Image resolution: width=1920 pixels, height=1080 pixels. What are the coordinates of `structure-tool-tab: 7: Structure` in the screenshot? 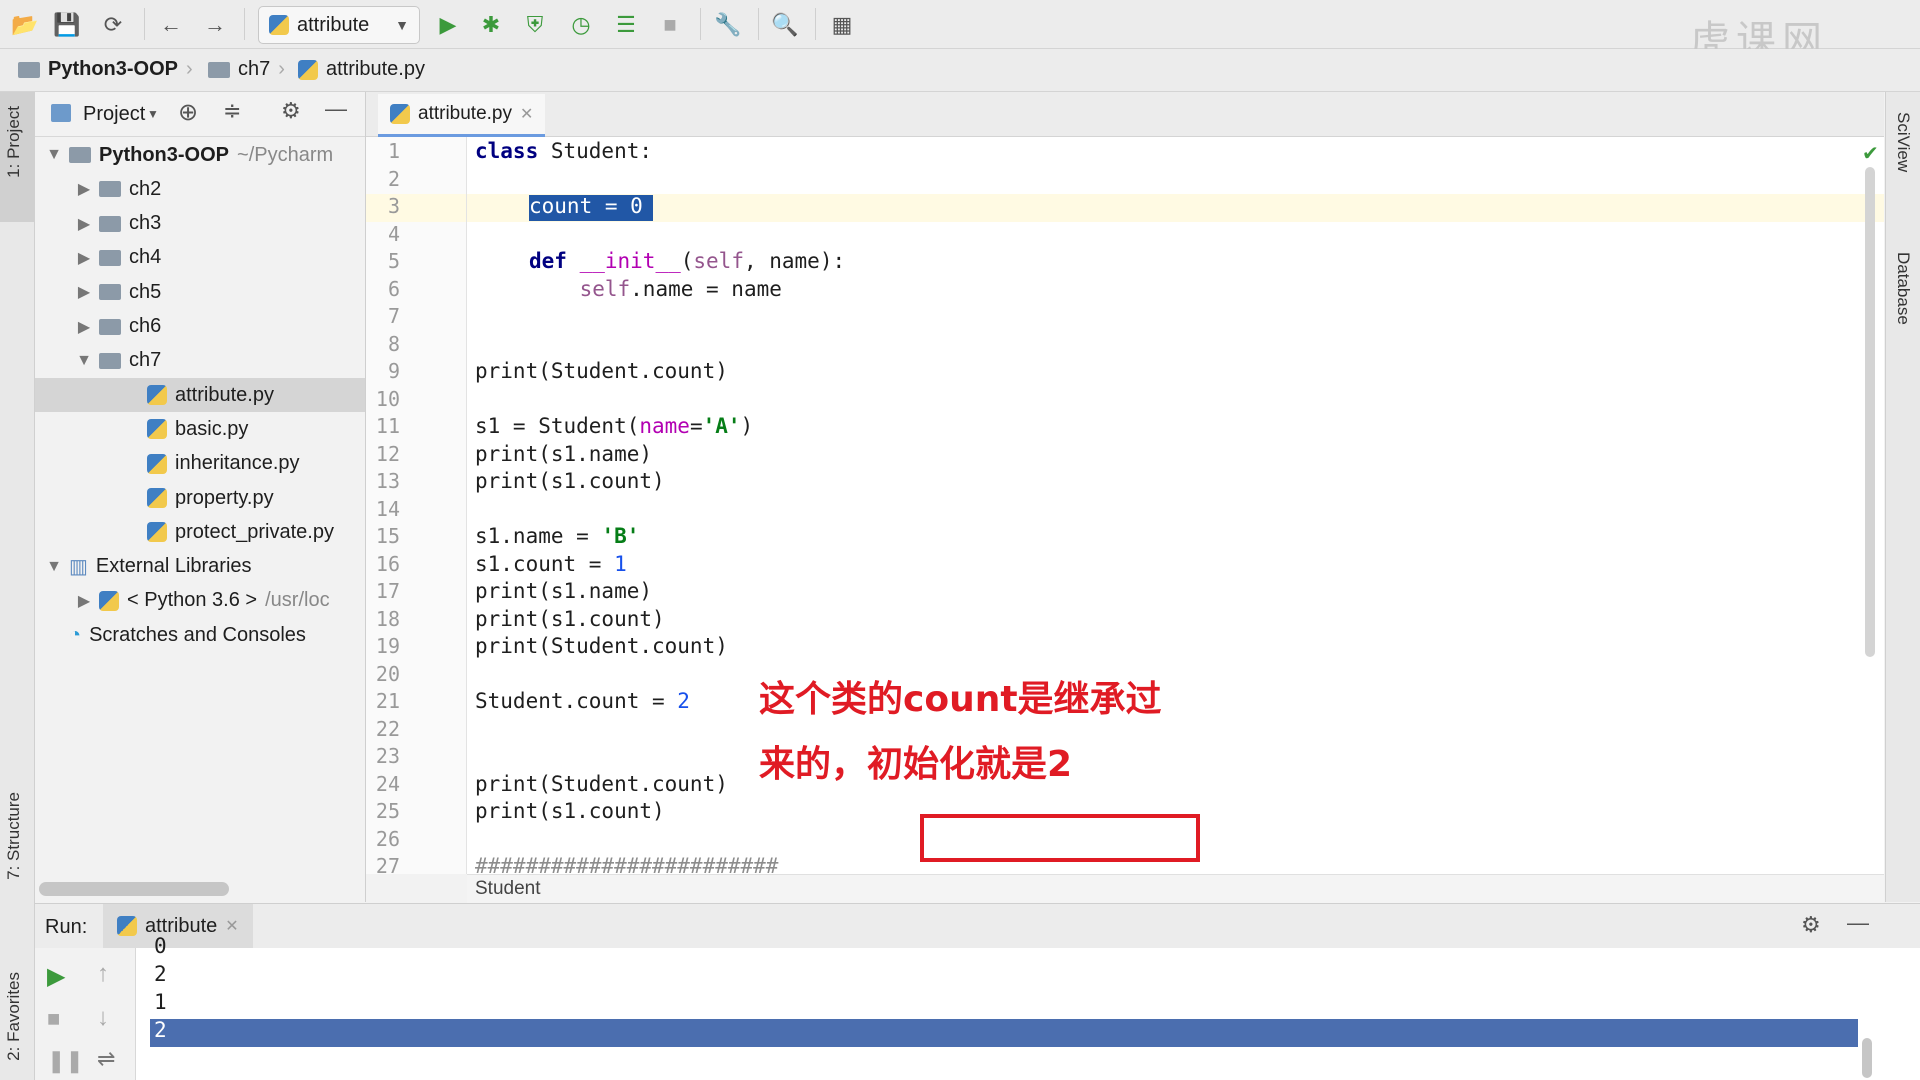 It's located at (14, 836).